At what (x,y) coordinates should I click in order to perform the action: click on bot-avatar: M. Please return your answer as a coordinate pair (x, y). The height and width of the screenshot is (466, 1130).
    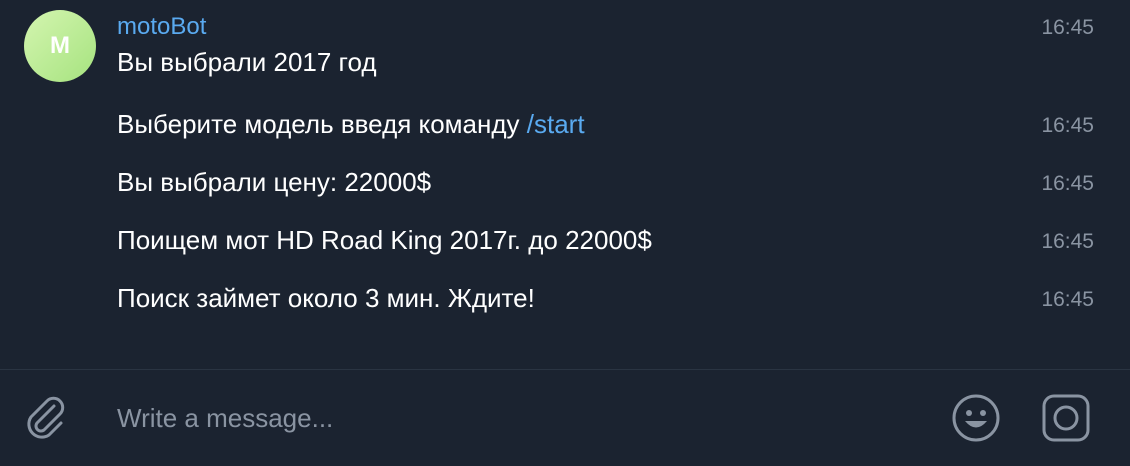
    Looking at the image, I should click on (60, 46).